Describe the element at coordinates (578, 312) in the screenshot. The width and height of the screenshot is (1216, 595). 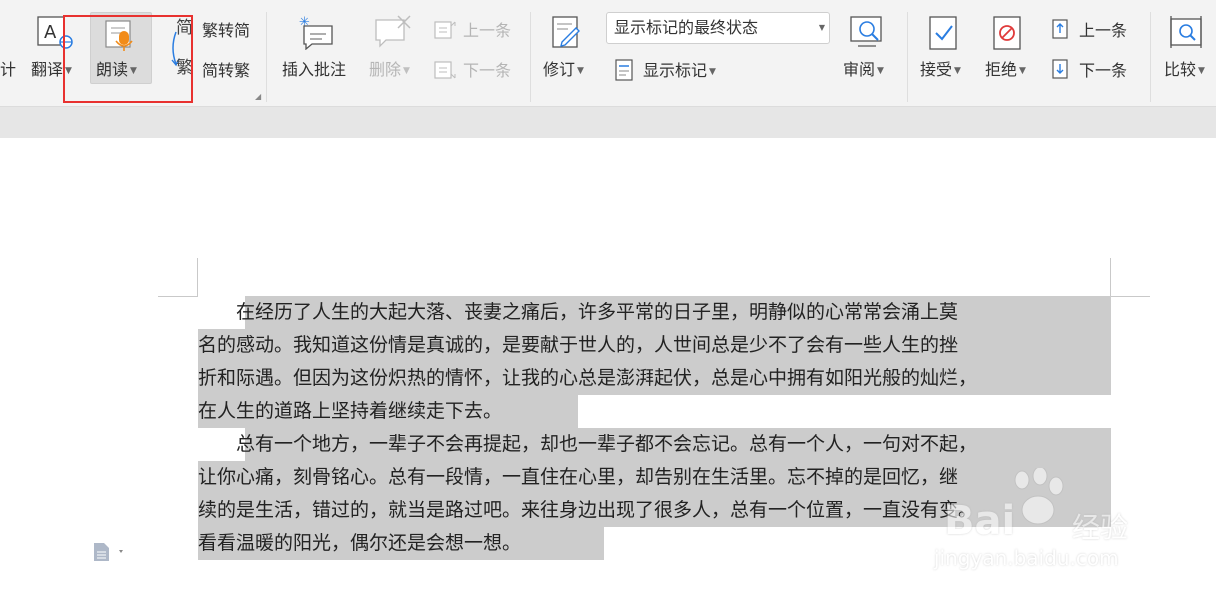
I see `paragraph-line: 在经历了人生的大起大落、丧妻之痛后，许多平常的日子里，明静似的心常常会涌上莫` at that location.